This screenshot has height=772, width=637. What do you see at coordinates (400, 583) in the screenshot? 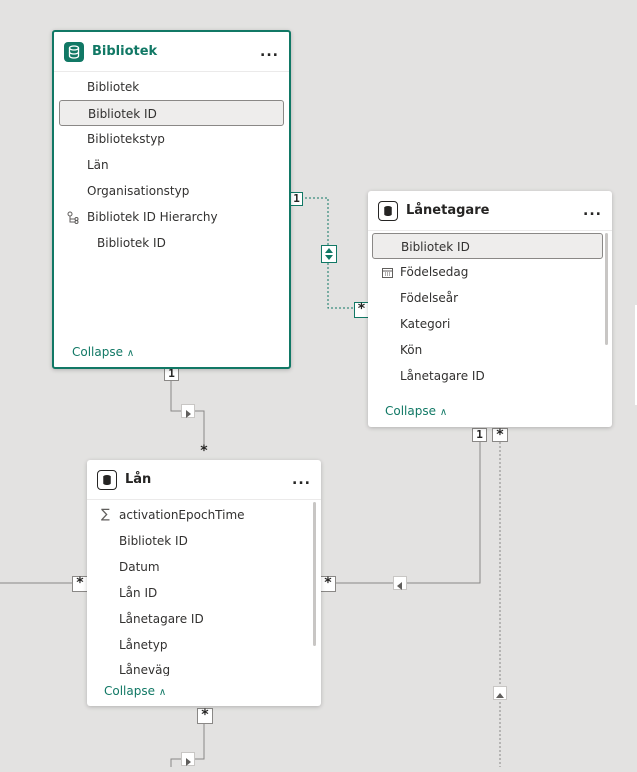
I see `crossfilter-left-icon` at bounding box center [400, 583].